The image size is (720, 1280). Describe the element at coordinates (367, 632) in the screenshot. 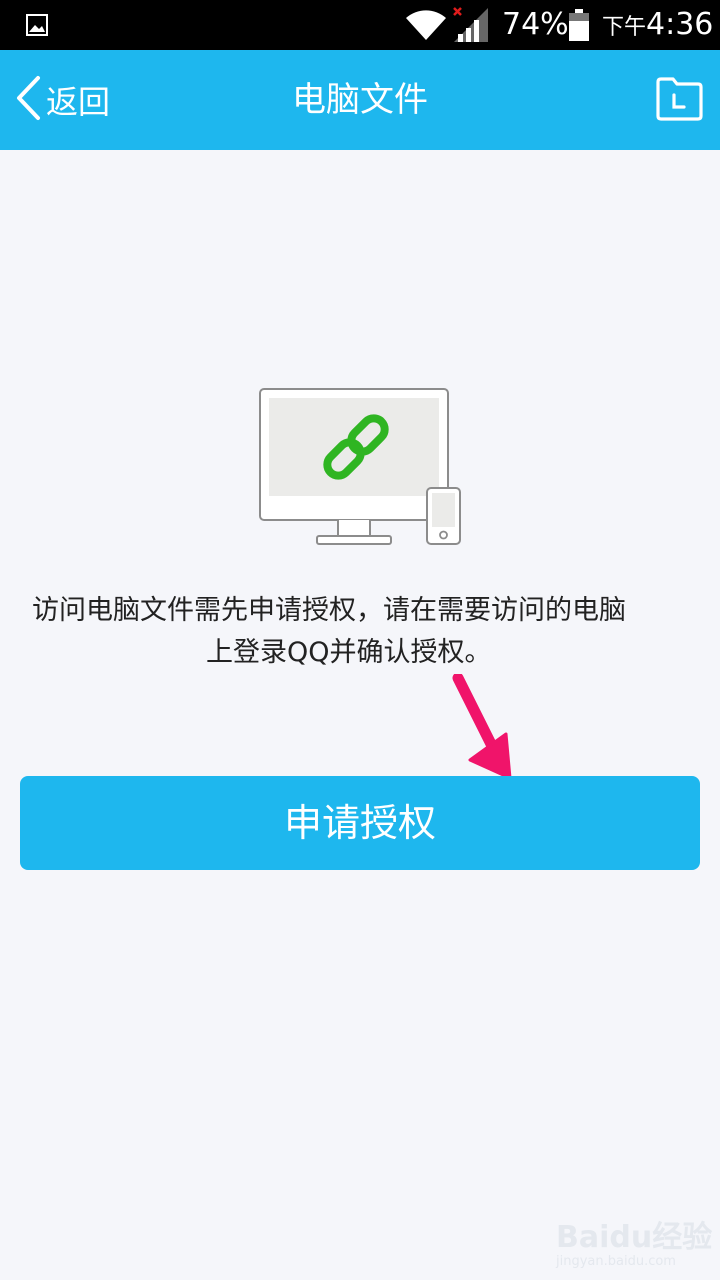

I see `authorization-description: 访问电脑文件需先申请授权，请在需要访问的电脑 上登录QQ并确认授权。` at that location.